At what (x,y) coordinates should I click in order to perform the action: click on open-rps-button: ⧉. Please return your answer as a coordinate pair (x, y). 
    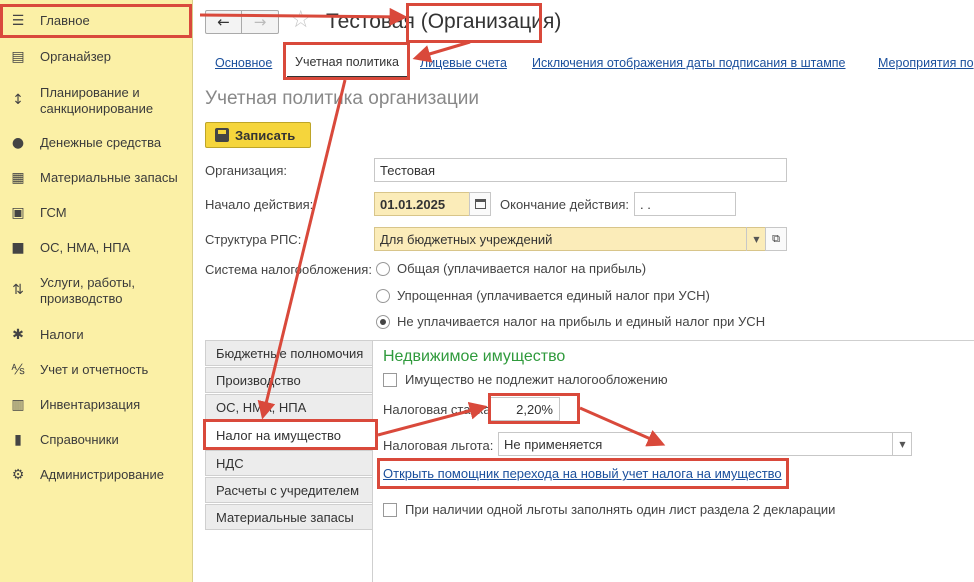
    Looking at the image, I should click on (776, 239).